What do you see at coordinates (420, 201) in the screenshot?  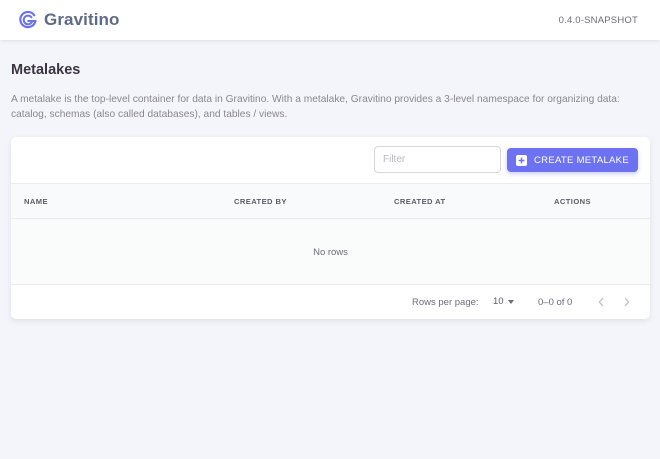 I see `column-header-created-at: CREATED AT` at bounding box center [420, 201].